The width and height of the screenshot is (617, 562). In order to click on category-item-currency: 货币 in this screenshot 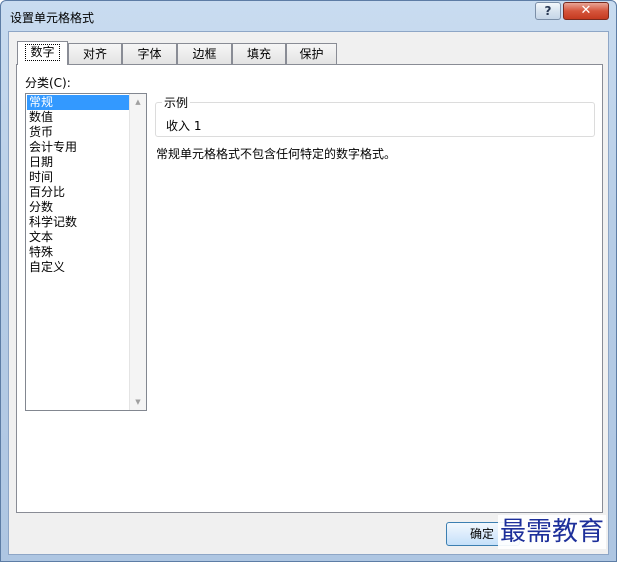, I will do `click(78, 132)`.